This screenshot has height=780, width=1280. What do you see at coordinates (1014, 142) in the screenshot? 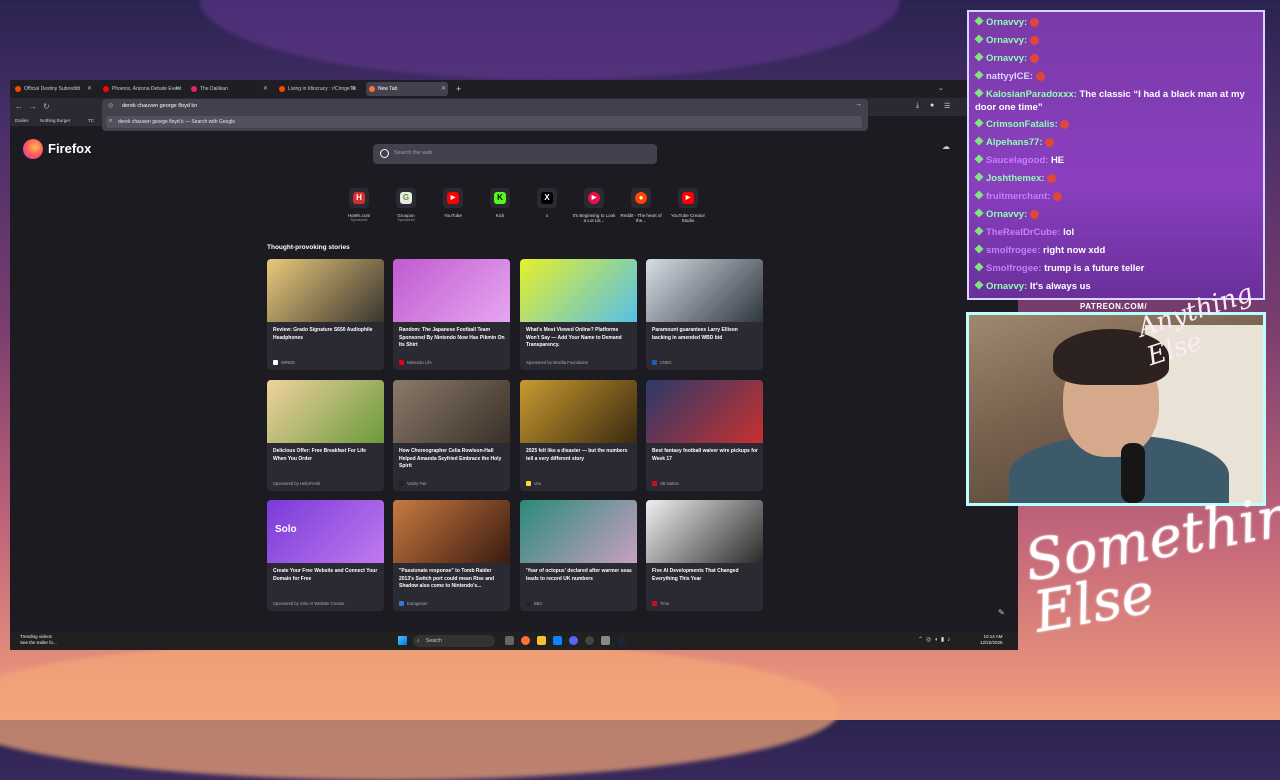
I see `chat-username: Alpehans77:` at bounding box center [1014, 142].